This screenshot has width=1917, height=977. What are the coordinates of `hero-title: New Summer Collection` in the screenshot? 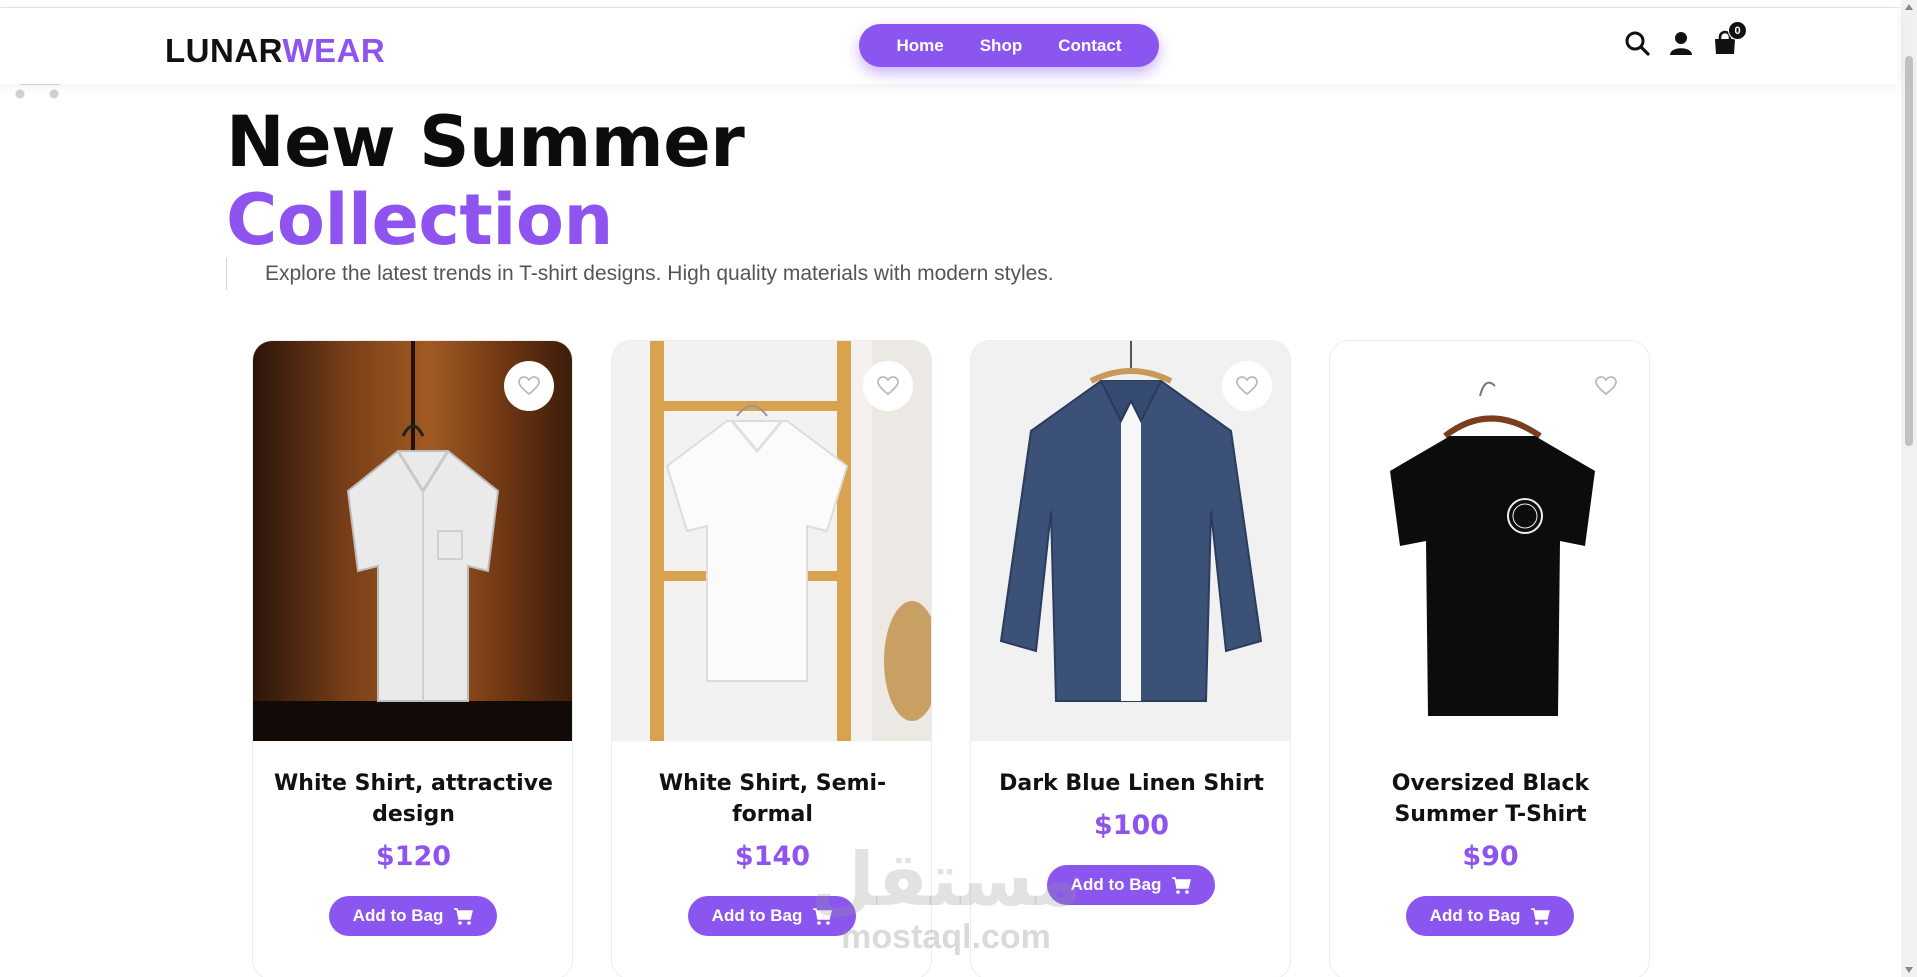 It's located at (485, 181).